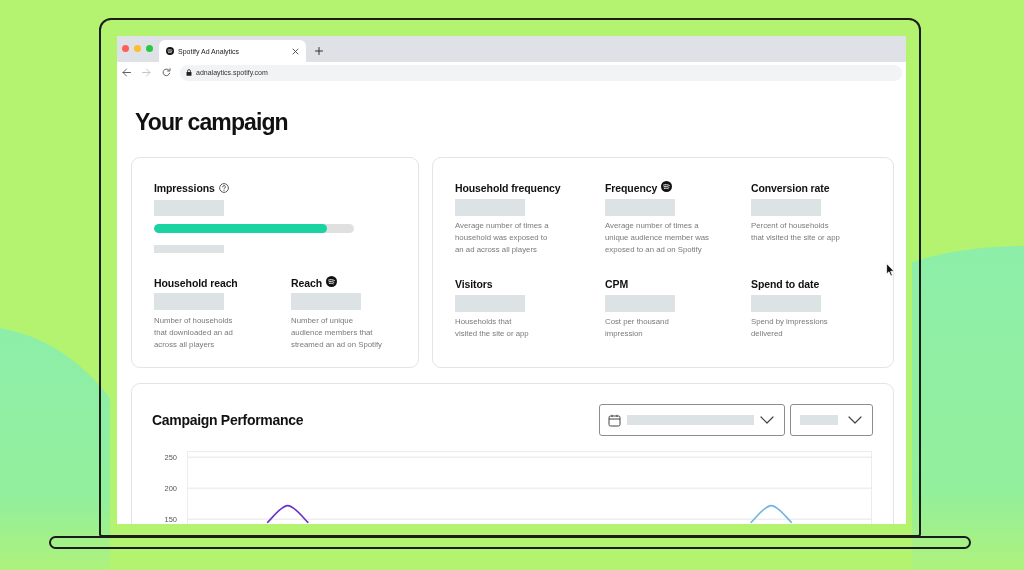 The width and height of the screenshot is (1024, 570). What do you see at coordinates (692, 420) in the screenshot?
I see `date-range-dropdown` at bounding box center [692, 420].